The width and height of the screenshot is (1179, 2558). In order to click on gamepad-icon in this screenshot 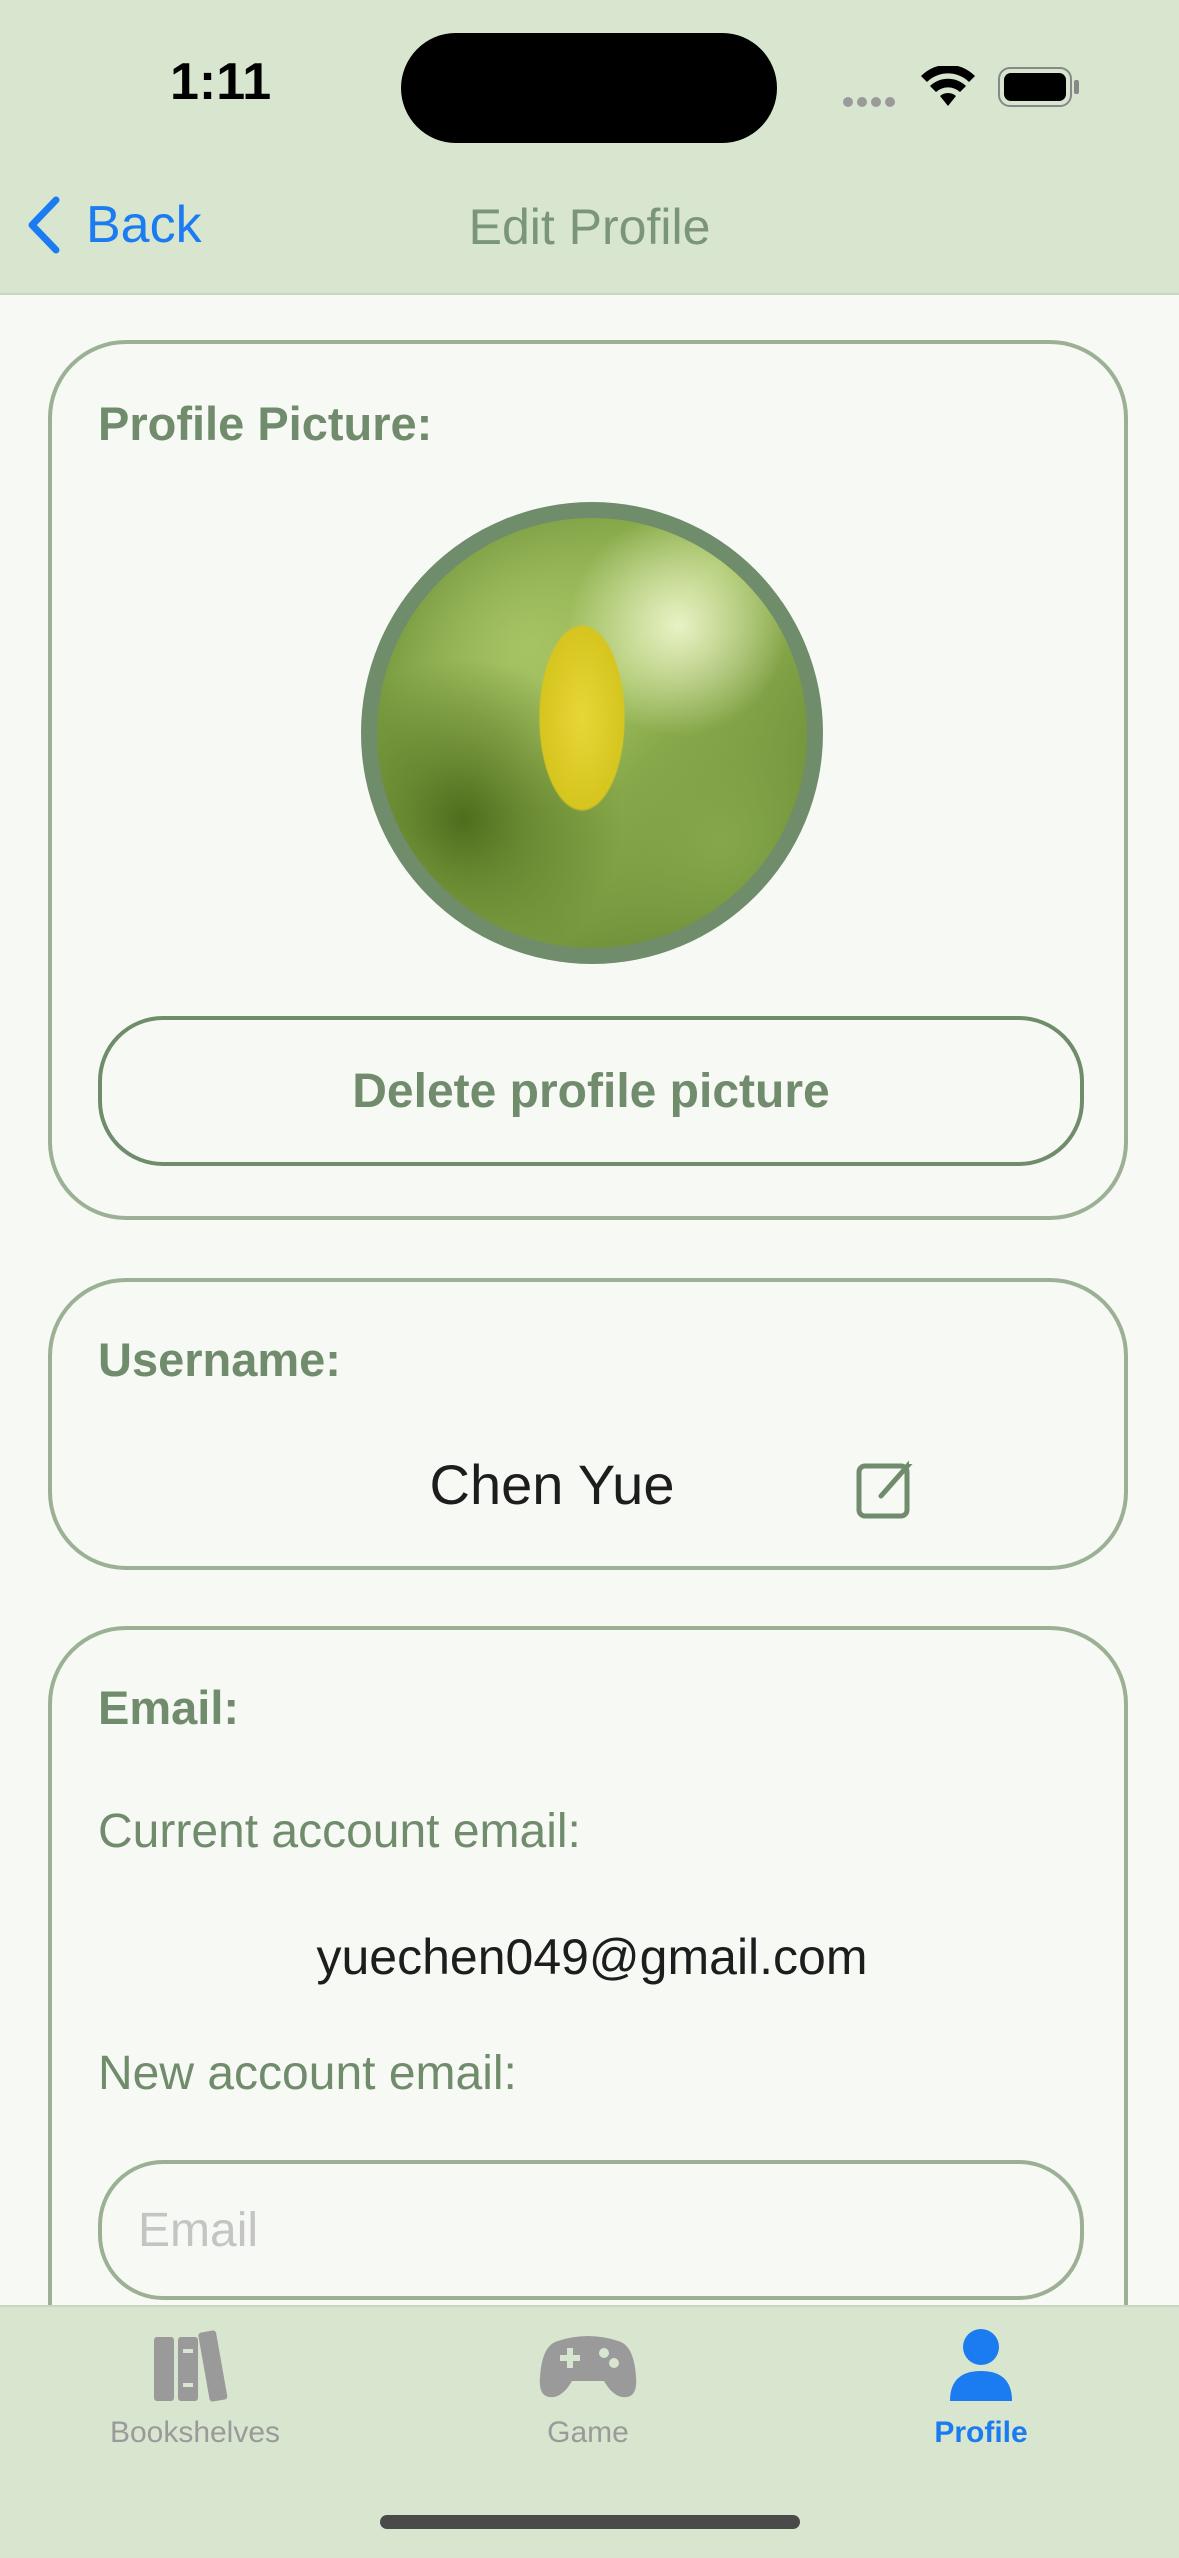, I will do `click(588, 2367)`.